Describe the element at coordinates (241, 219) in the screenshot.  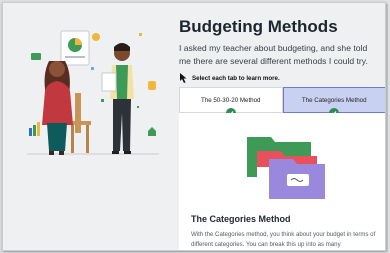
I see `panel-heading: The Categories Method` at that location.